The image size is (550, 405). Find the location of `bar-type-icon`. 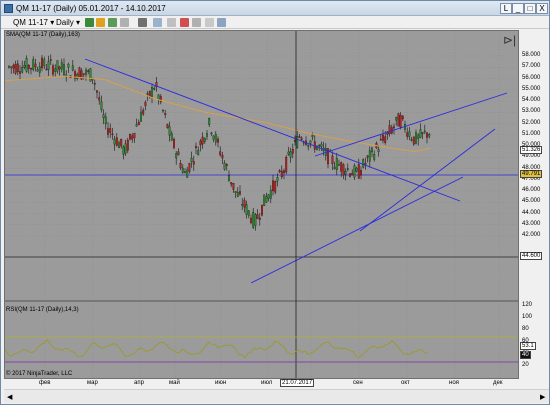

bar-type-icon is located at coordinates (89, 22).